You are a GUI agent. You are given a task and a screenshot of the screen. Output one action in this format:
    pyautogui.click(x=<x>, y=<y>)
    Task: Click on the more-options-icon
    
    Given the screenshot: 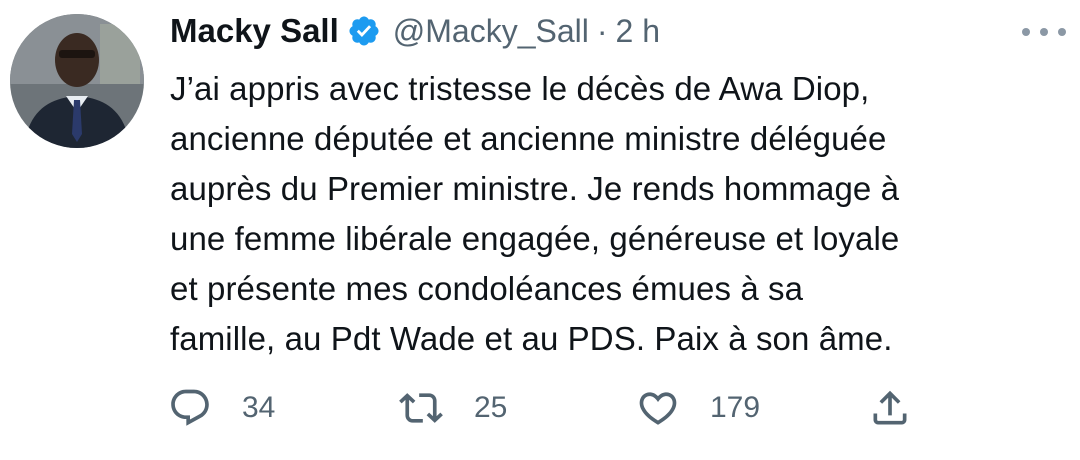 What is the action you would take?
    pyautogui.click(x=1044, y=32)
    